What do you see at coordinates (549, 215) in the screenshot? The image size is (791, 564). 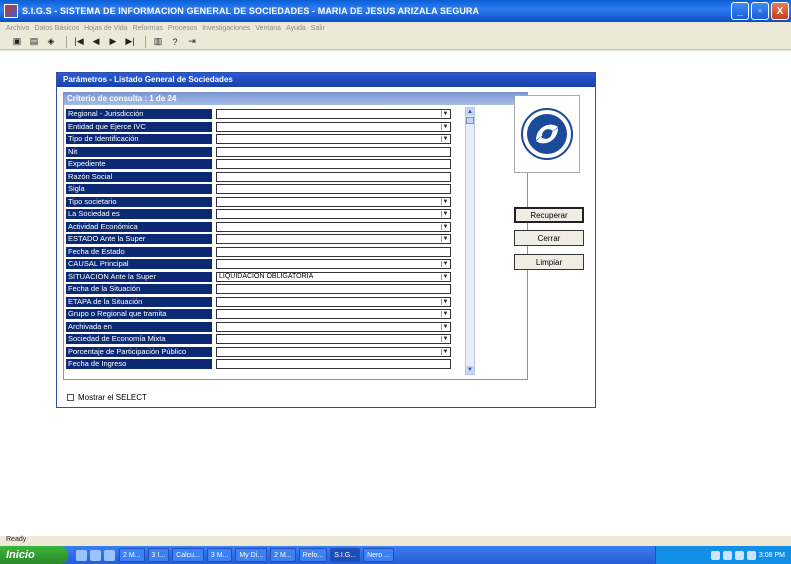 I see `recuperar-button: Recuperar` at bounding box center [549, 215].